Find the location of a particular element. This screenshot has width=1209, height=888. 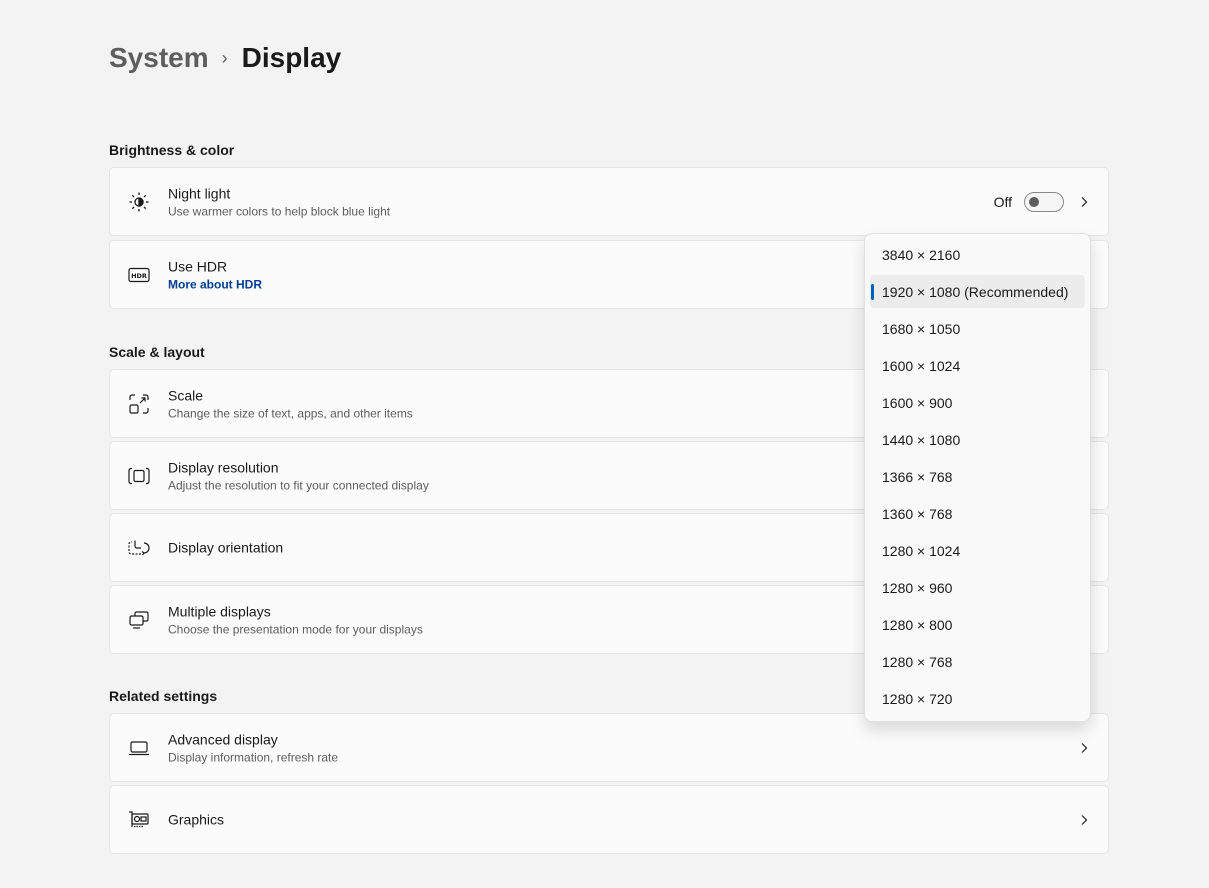

multiple-displays-title: Multiple displays is located at coordinates (219, 611).